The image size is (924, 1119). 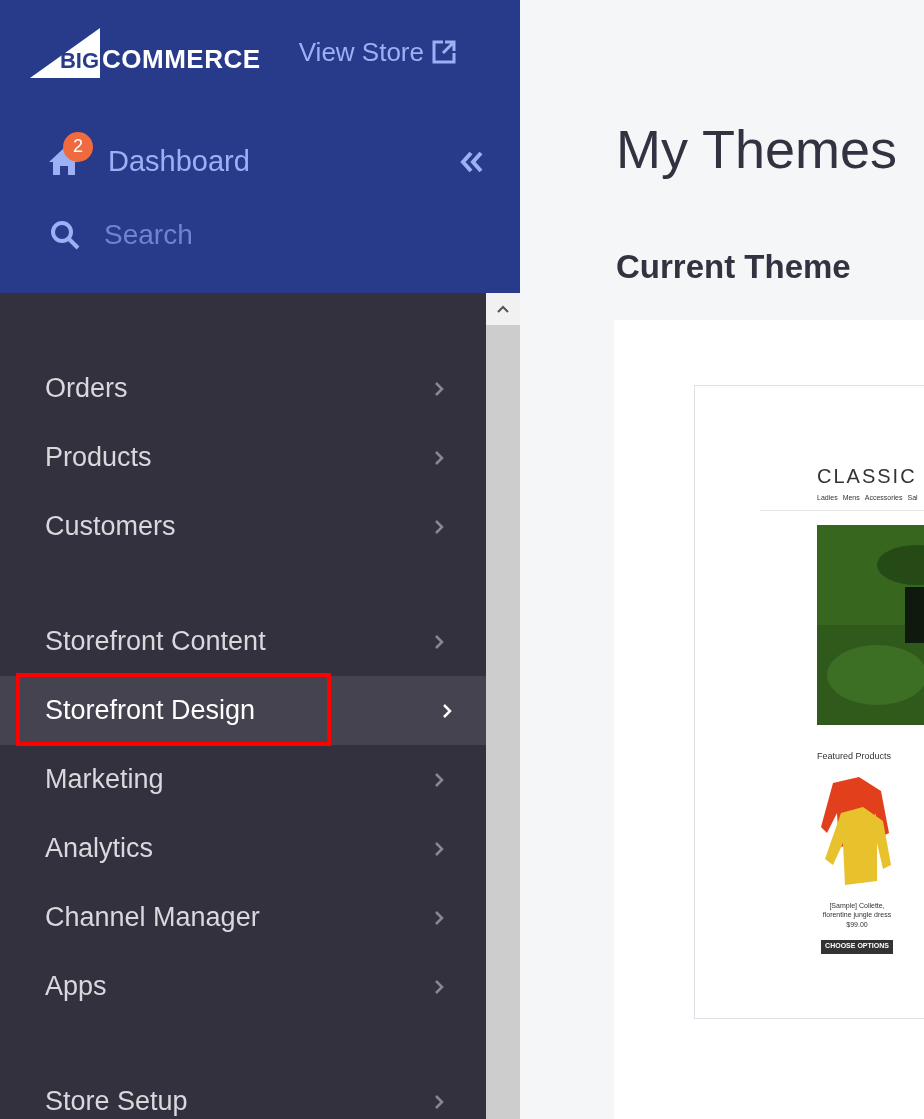 What do you see at coordinates (79, 61) in the screenshot?
I see `logo-mark: BIG` at bounding box center [79, 61].